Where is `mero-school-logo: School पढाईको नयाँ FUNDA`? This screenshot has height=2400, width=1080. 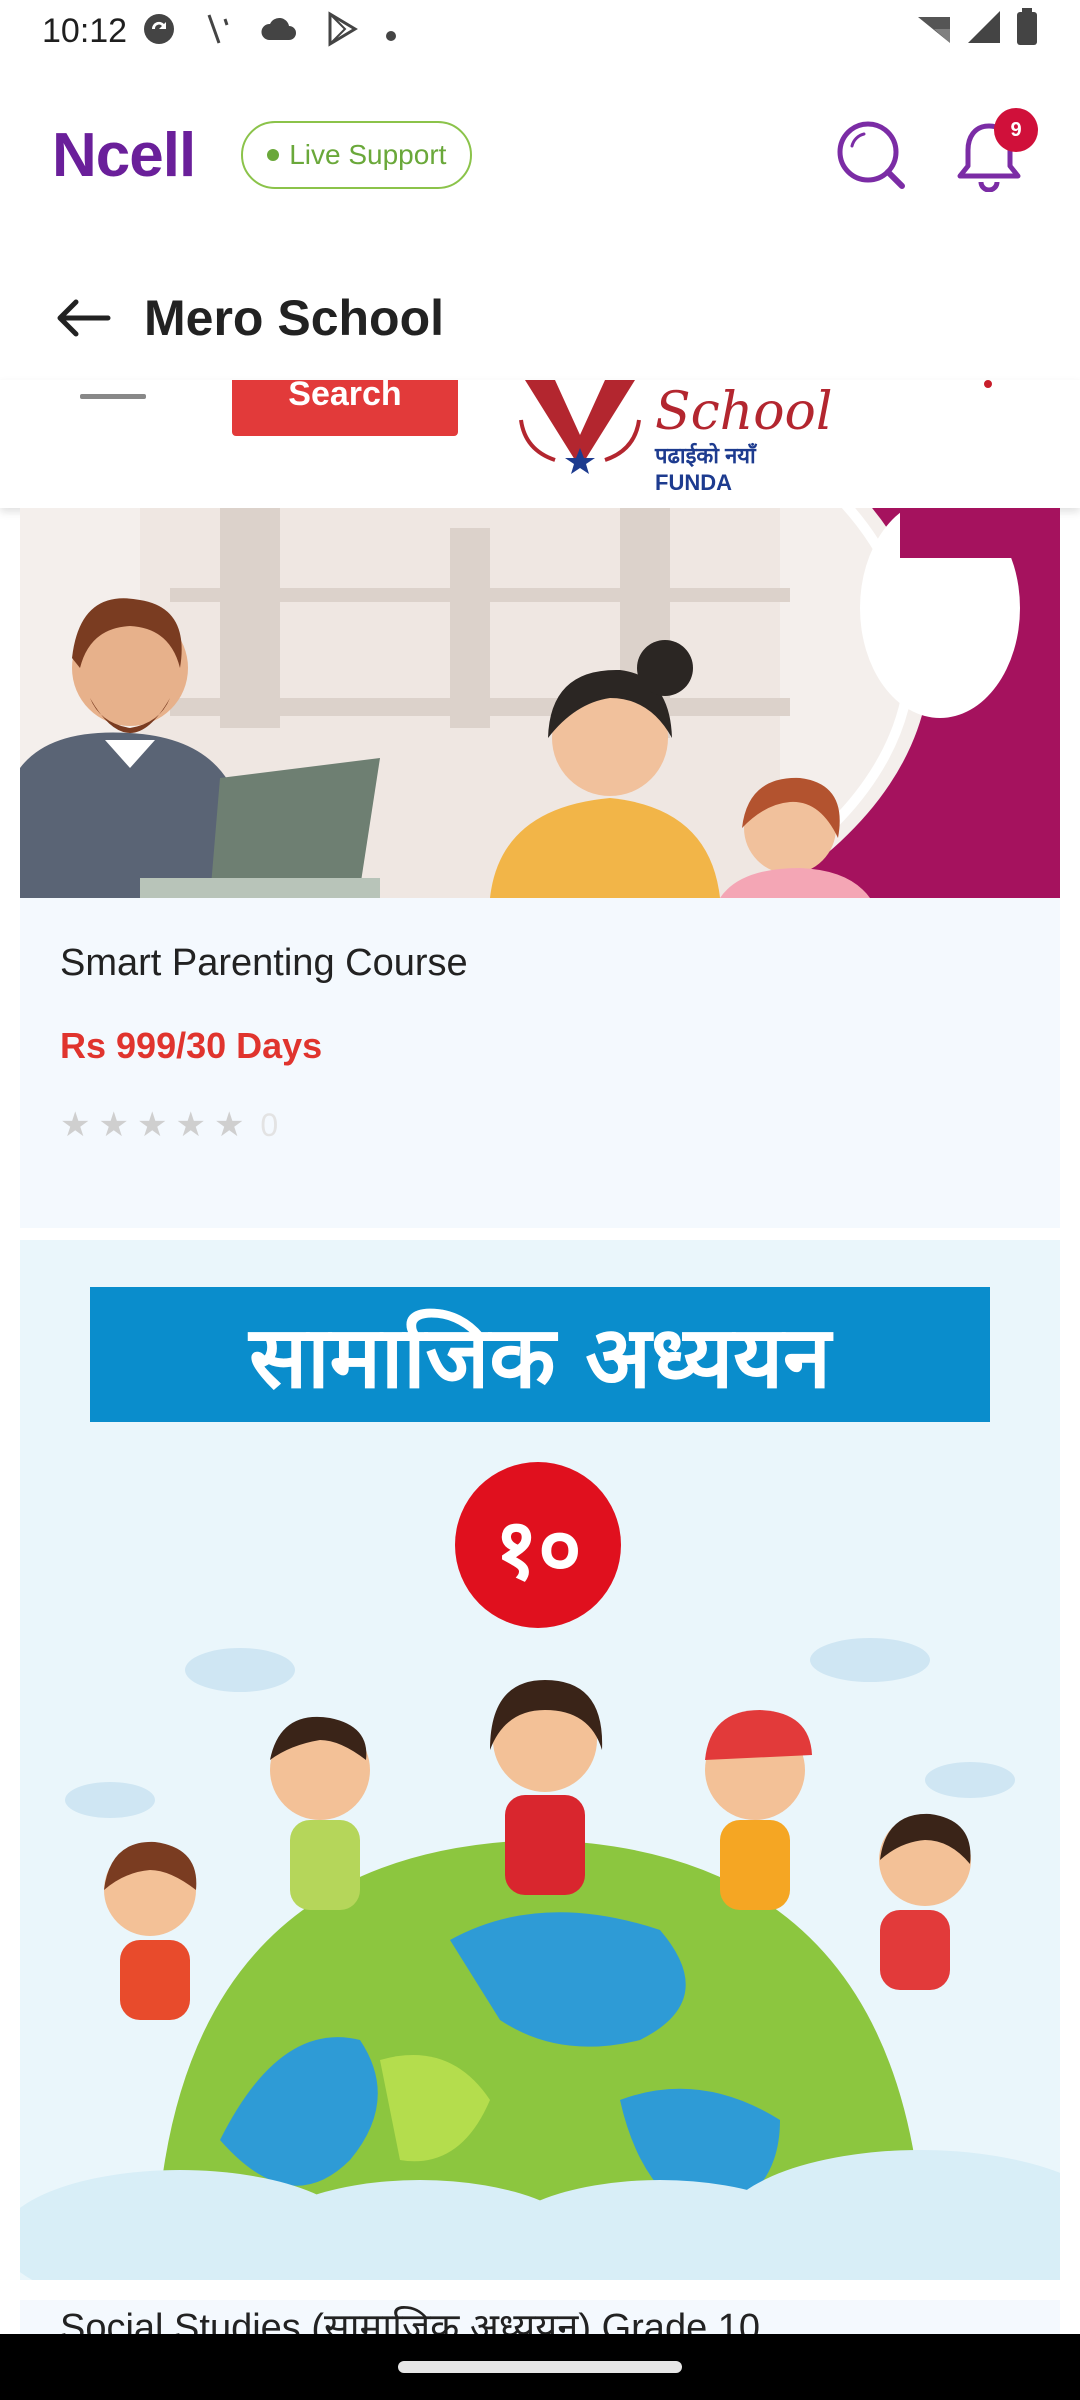
mero-school-logo: School पढाईको नयाँ FUNDA is located at coordinates (675, 437).